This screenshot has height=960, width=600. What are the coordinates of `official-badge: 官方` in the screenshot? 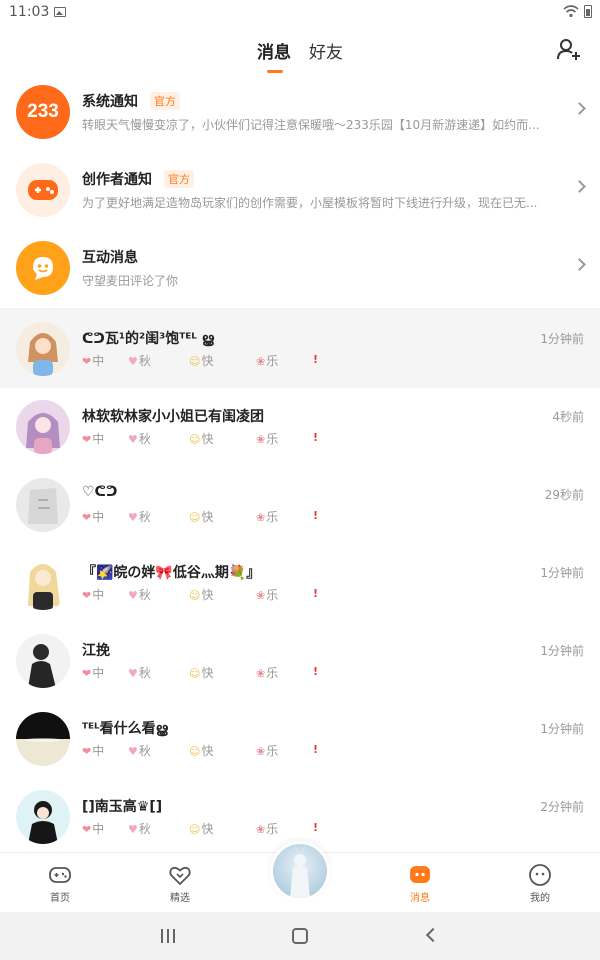 It's located at (179, 179).